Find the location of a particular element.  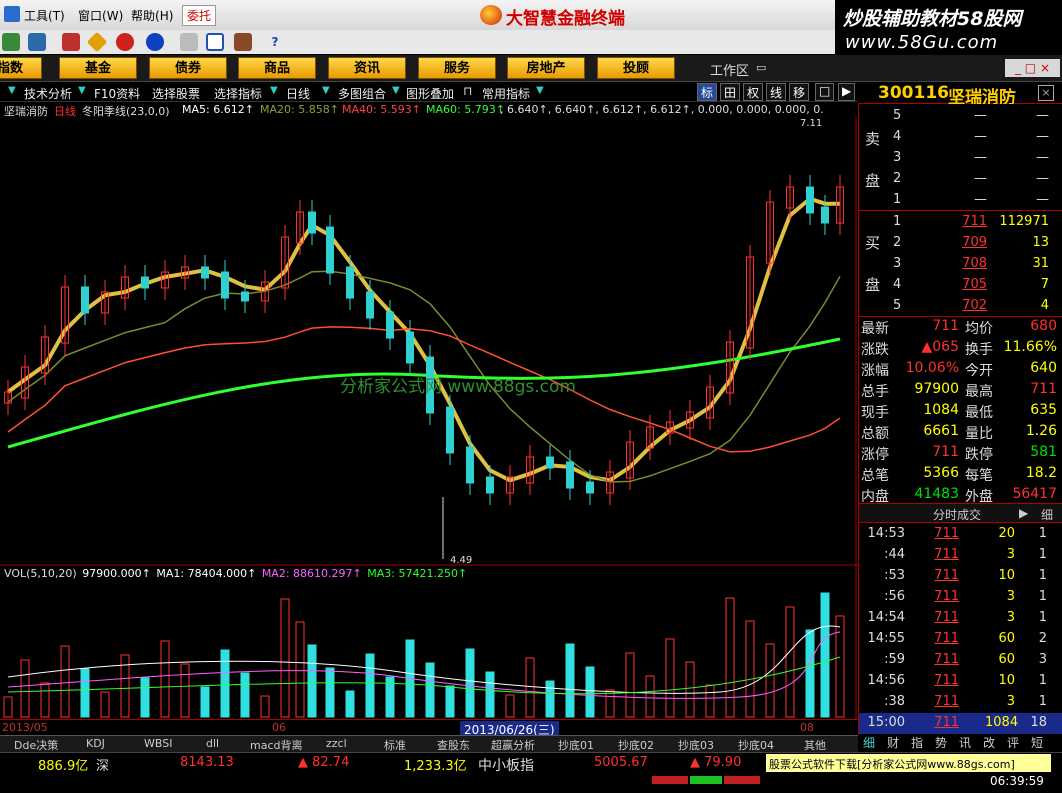

move-button: 移 is located at coordinates (799, 92).